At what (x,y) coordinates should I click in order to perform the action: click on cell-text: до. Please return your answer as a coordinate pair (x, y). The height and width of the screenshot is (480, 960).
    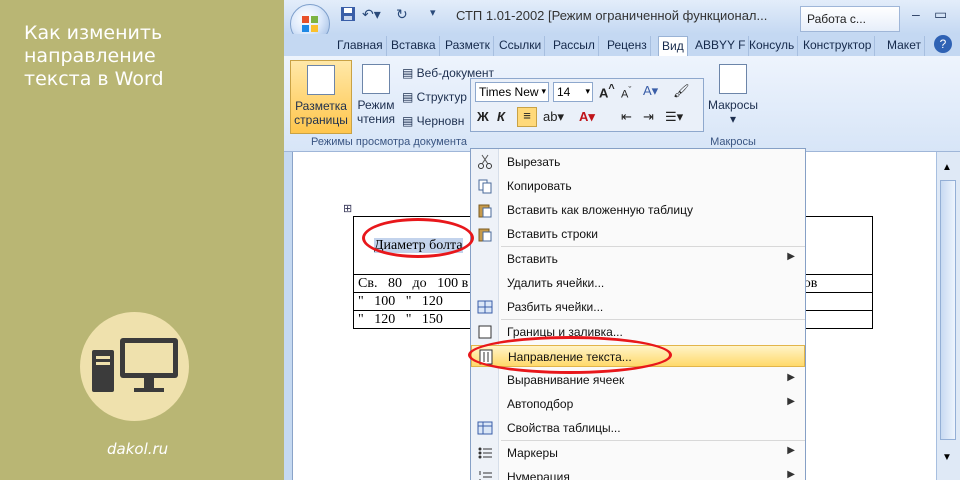
    Looking at the image, I should click on (419, 283).